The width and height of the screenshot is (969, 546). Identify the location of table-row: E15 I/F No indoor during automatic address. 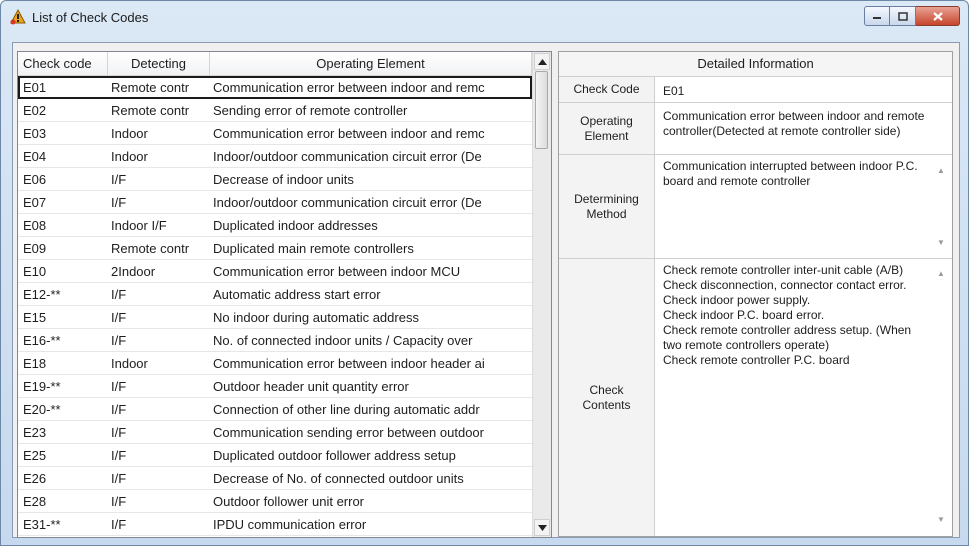
(275, 317).